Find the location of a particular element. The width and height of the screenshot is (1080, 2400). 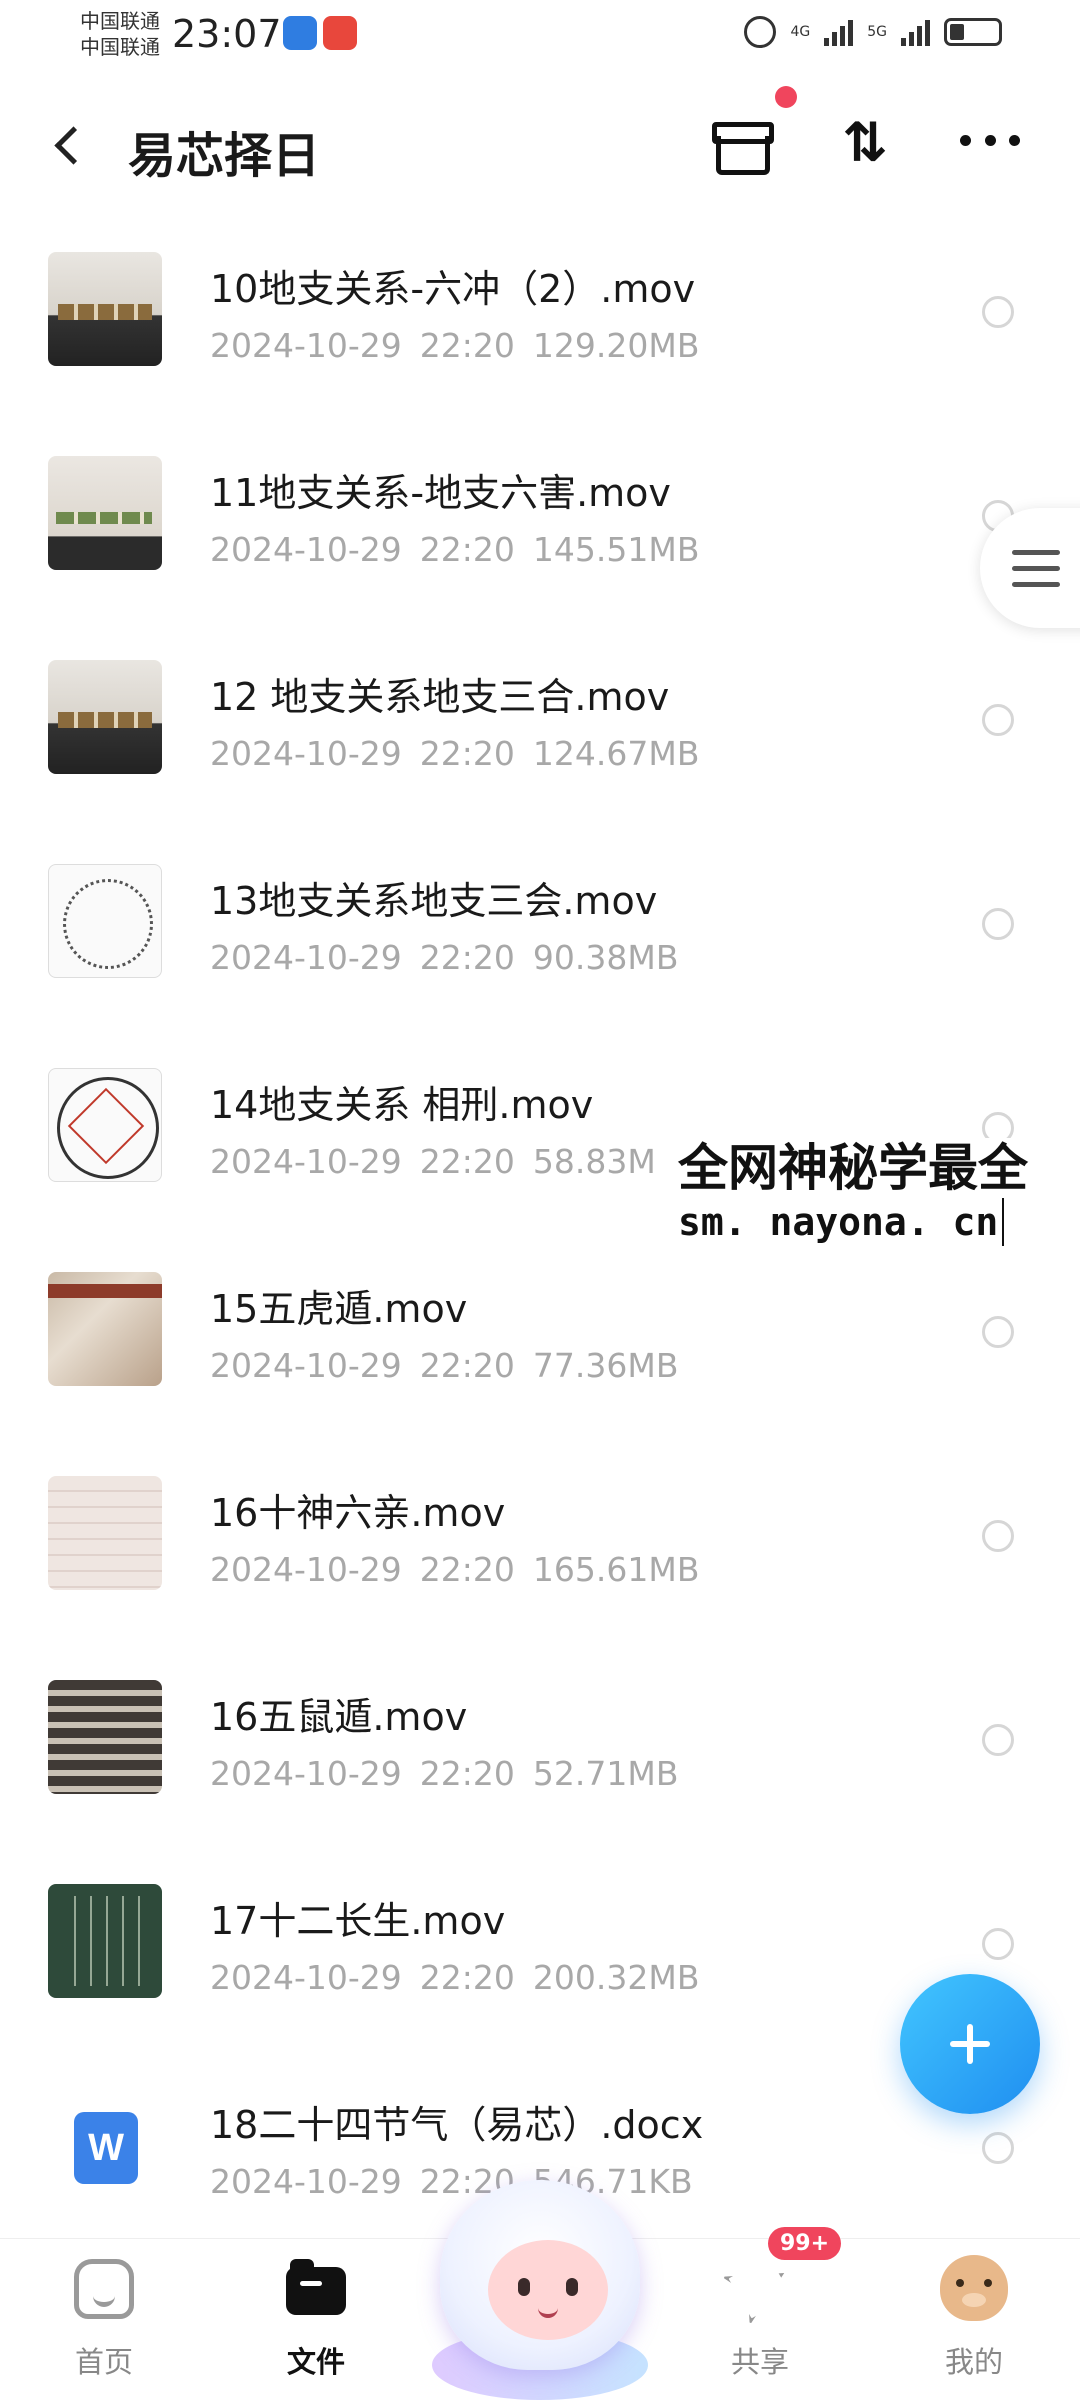

sort-icon: ⇅ is located at coordinates (865, 143).